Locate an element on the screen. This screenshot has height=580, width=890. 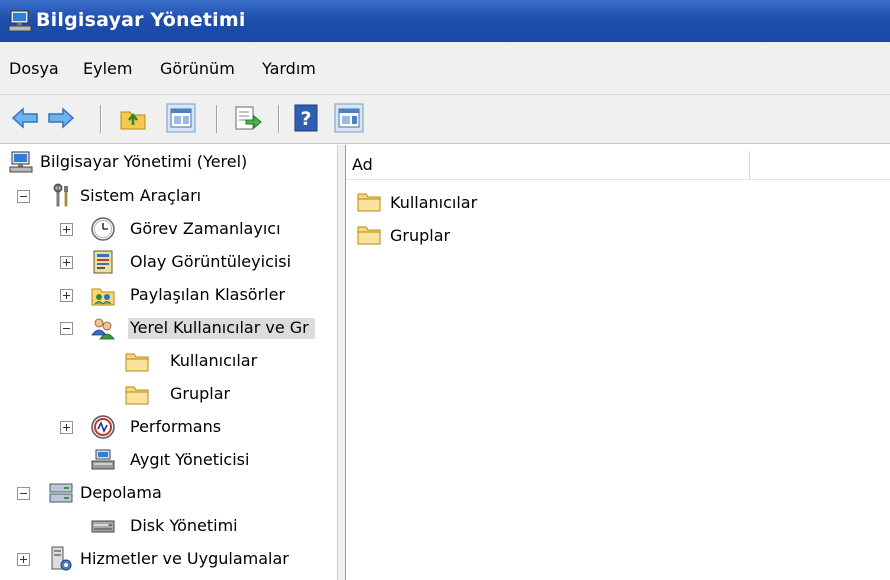
menu-bar: Dosya Eylem Görünüm Yardım is located at coordinates (445, 68).